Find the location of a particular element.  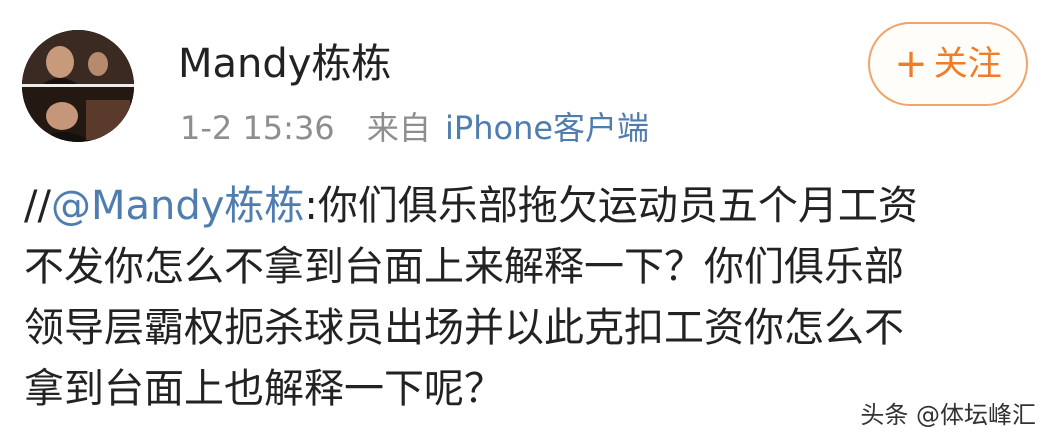

follow-button: + 关注 is located at coordinates (948, 64).